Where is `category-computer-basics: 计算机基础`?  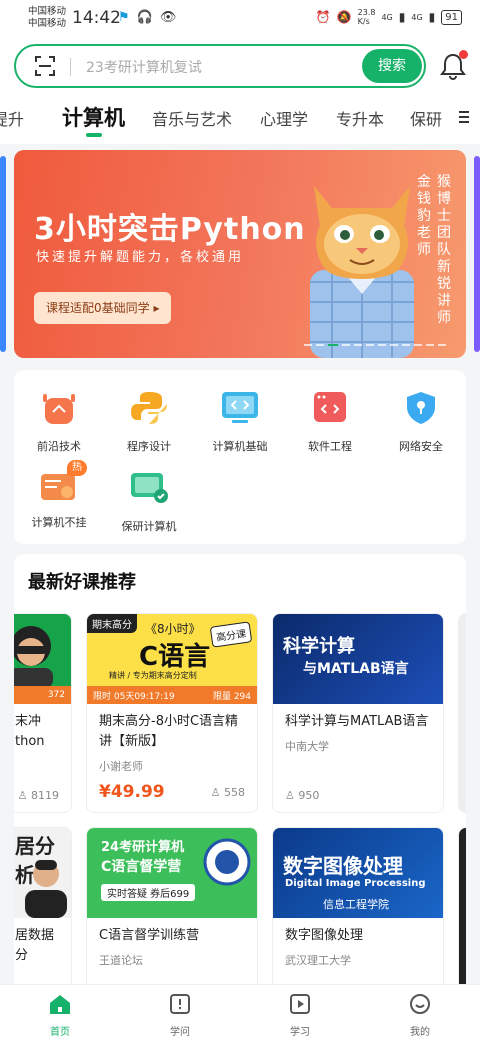
category-computer-basics: 计算机基础 is located at coordinates (240, 422).